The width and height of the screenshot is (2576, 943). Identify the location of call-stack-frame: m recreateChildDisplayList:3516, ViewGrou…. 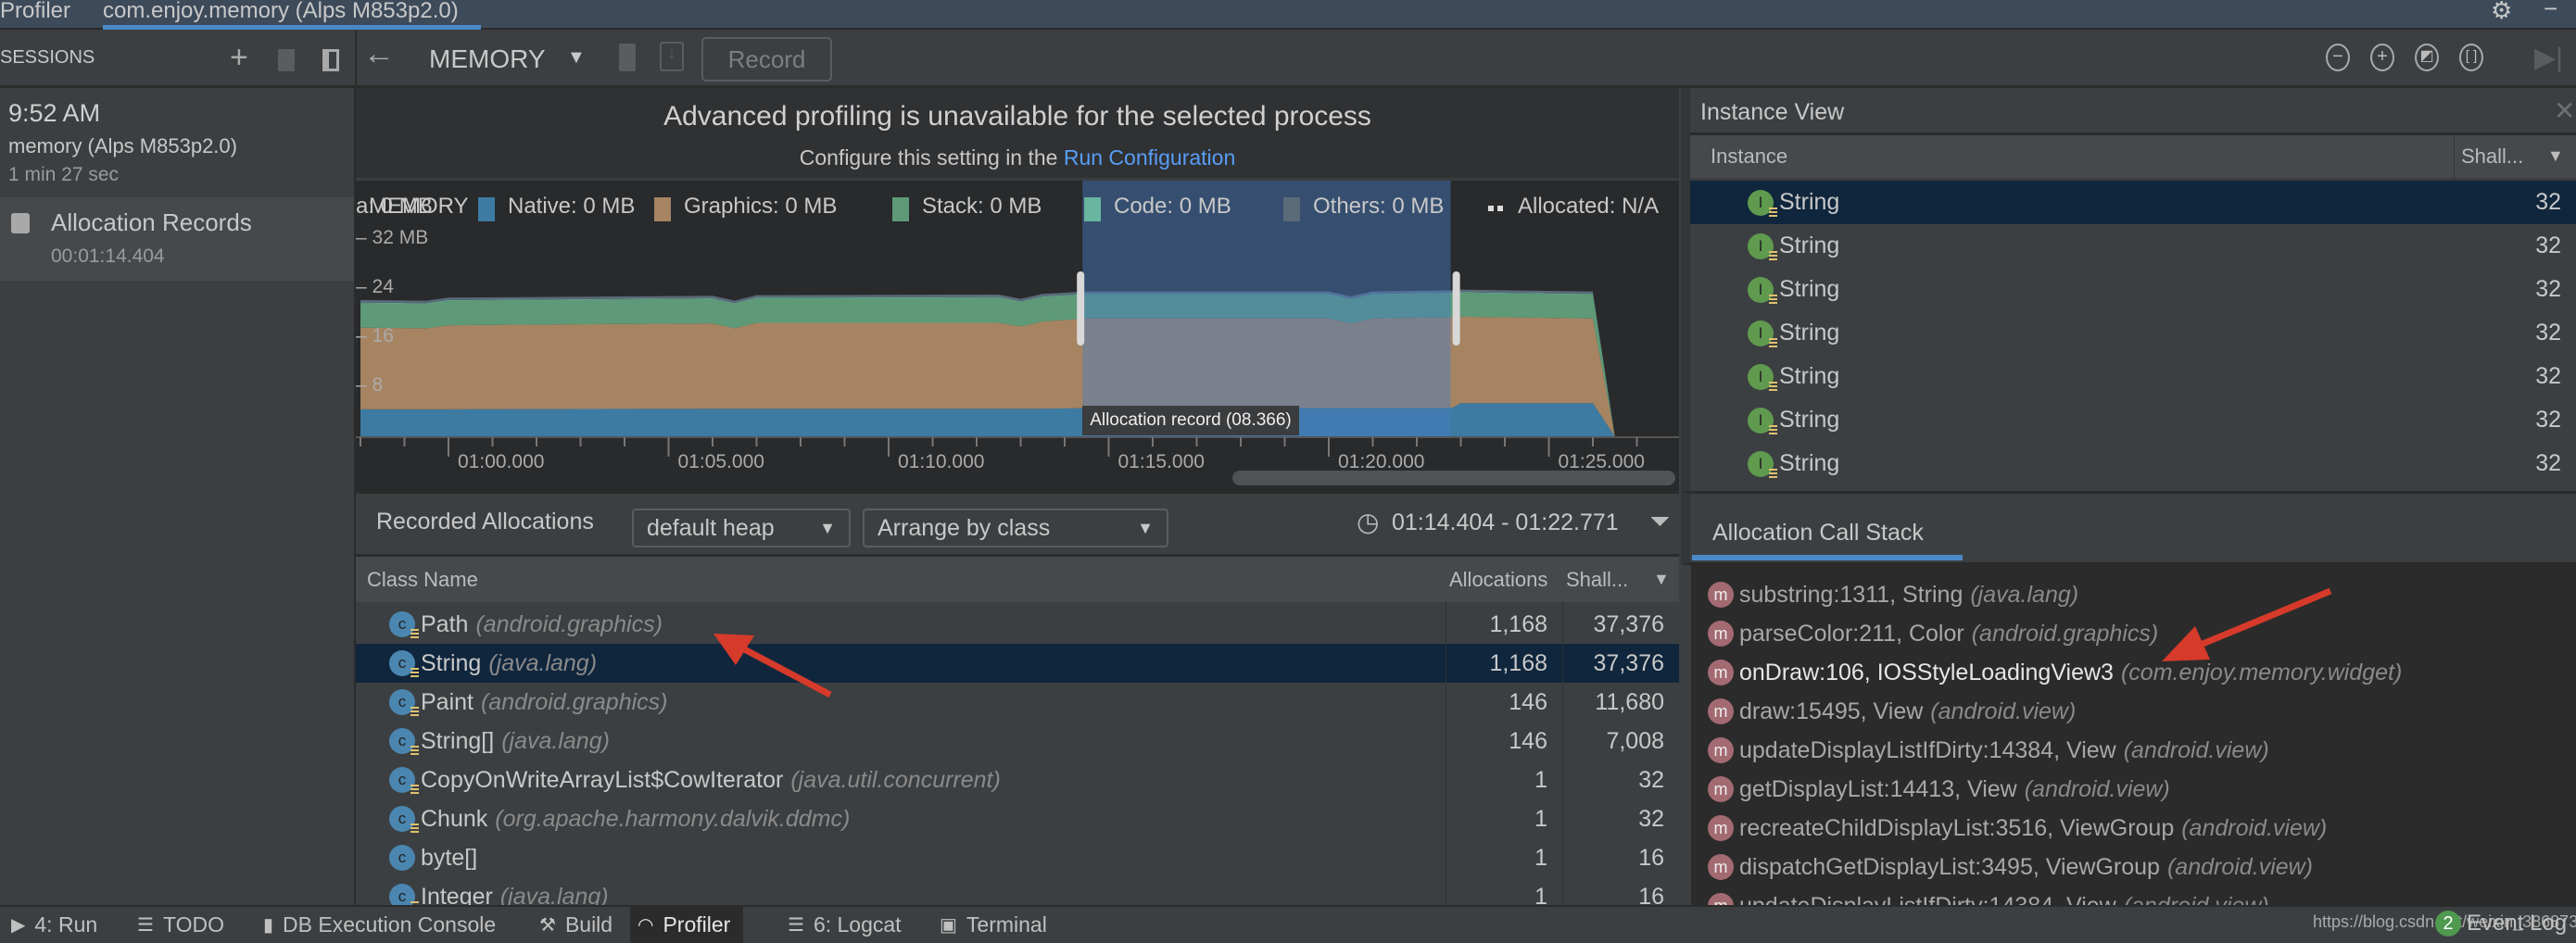
(2018, 828).